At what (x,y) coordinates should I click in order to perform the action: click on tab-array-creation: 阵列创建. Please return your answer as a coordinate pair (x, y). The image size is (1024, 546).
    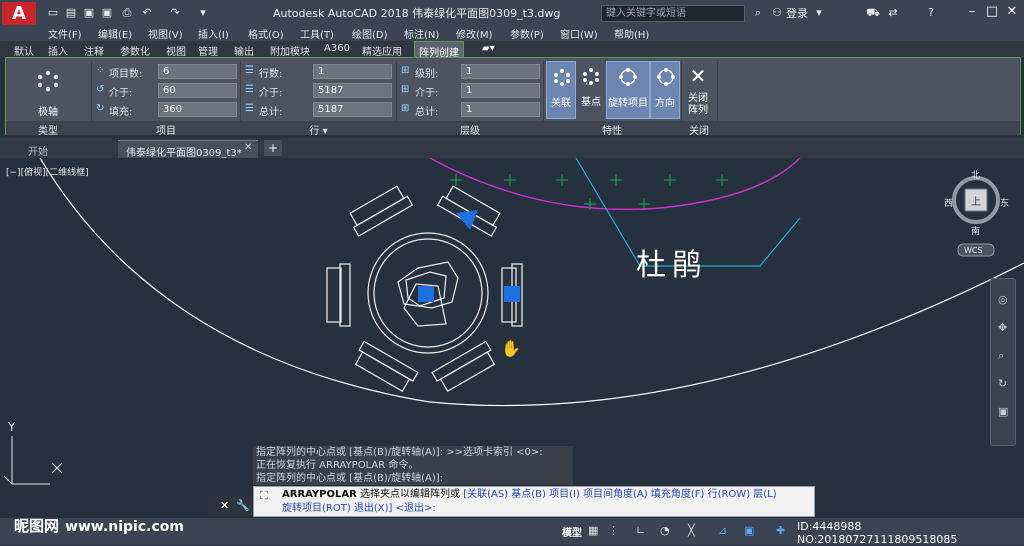
    Looking at the image, I should click on (439, 50).